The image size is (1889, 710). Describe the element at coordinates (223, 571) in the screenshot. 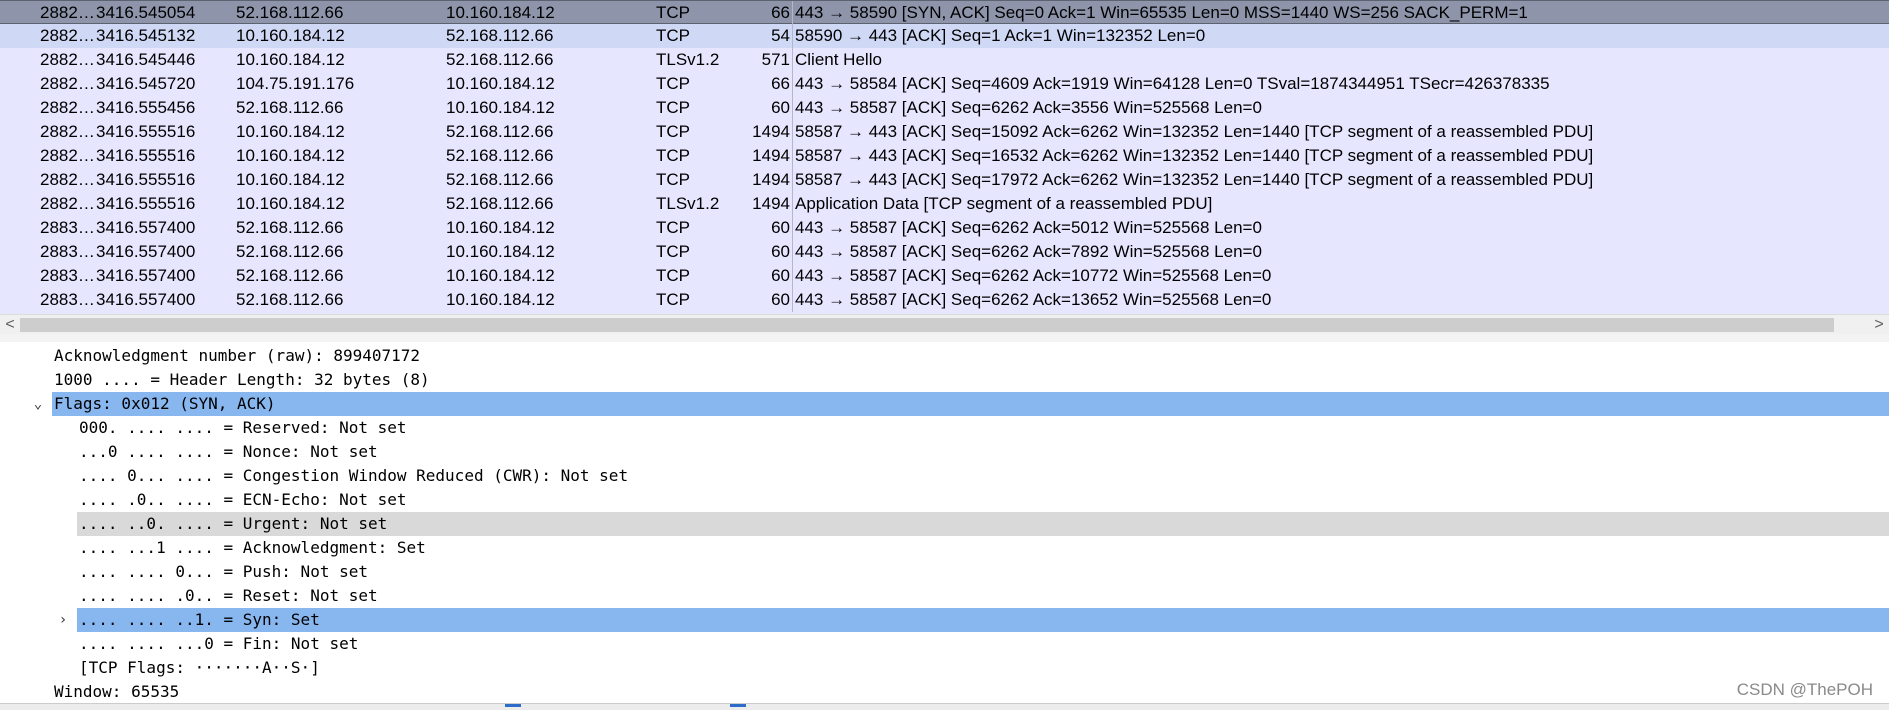

I see `detail-tree-label: .... .... 0... = Push: Not set` at that location.